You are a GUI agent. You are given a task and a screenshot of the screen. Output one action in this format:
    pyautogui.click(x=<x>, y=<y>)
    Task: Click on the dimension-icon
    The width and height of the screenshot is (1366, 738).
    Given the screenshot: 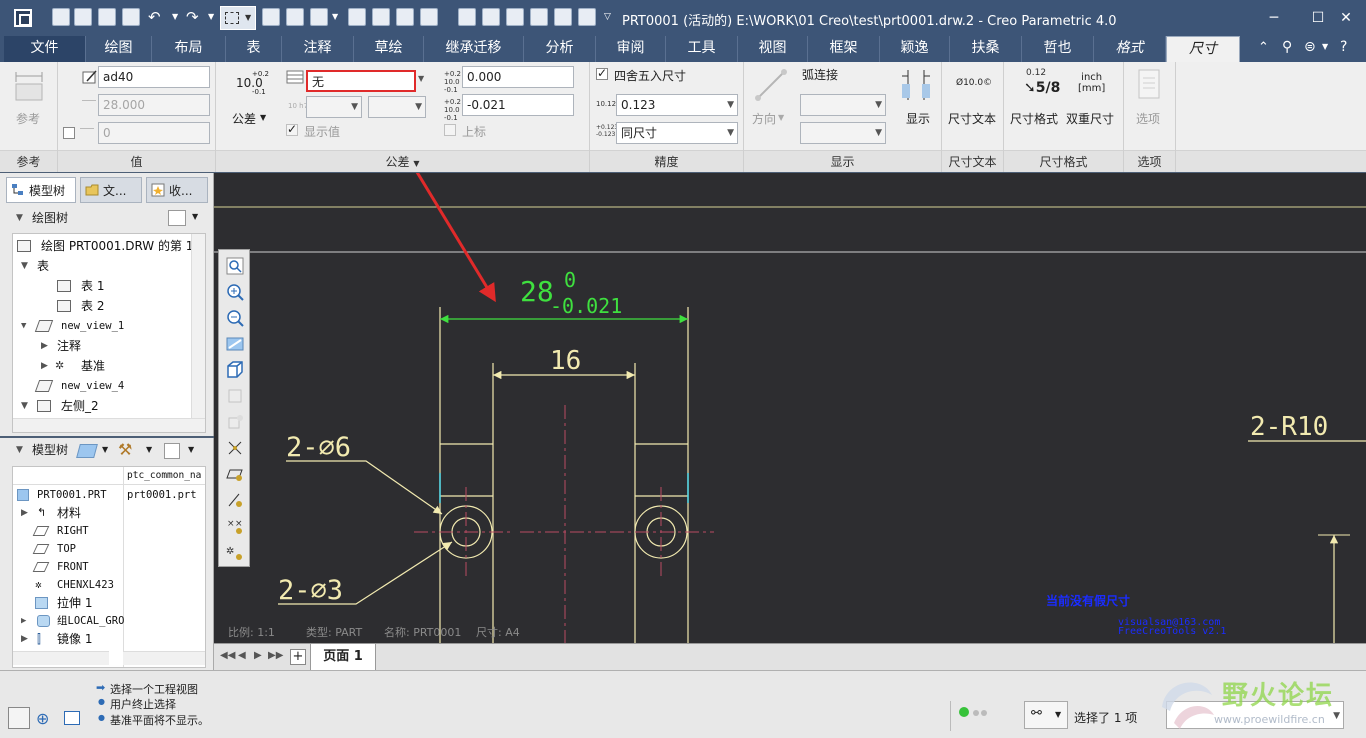 What is the action you would take?
    pyautogui.click(x=405, y=17)
    